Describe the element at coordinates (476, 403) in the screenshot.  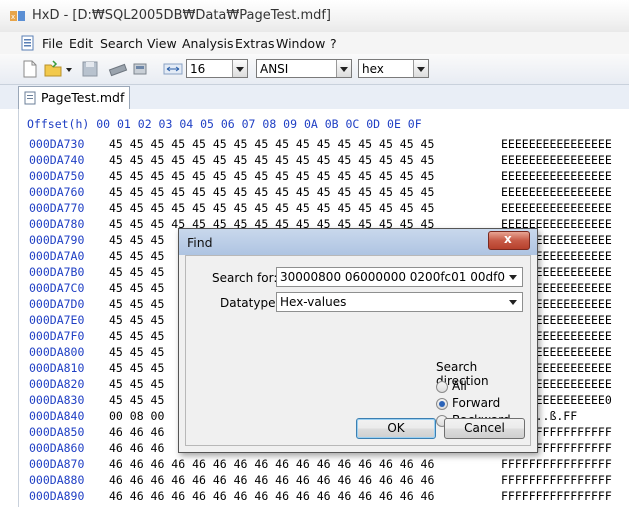
I see `radio-forward-label: Forward` at that location.